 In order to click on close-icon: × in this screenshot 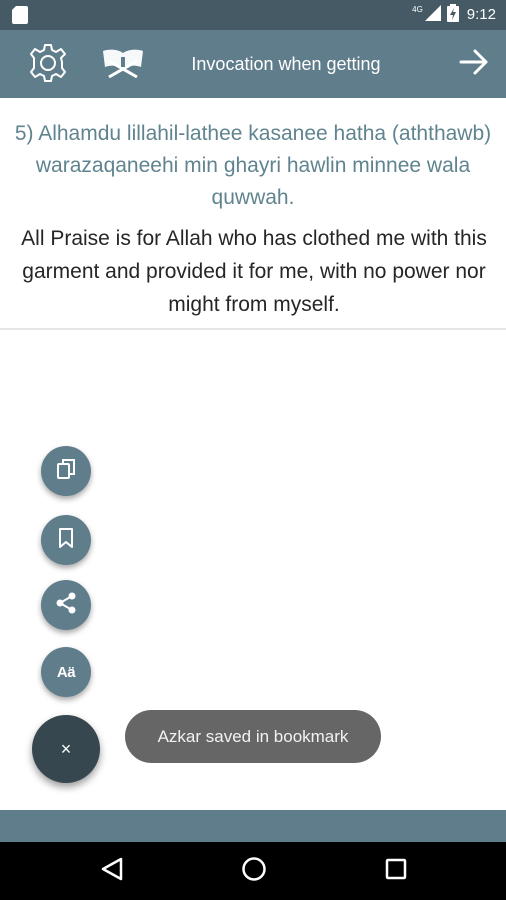, I will do `click(66, 748)`.